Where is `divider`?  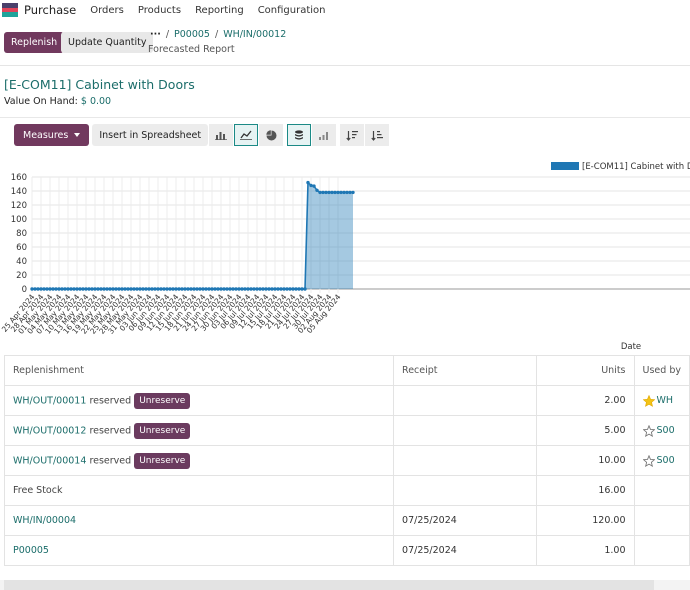
divider is located at coordinates (345, 117).